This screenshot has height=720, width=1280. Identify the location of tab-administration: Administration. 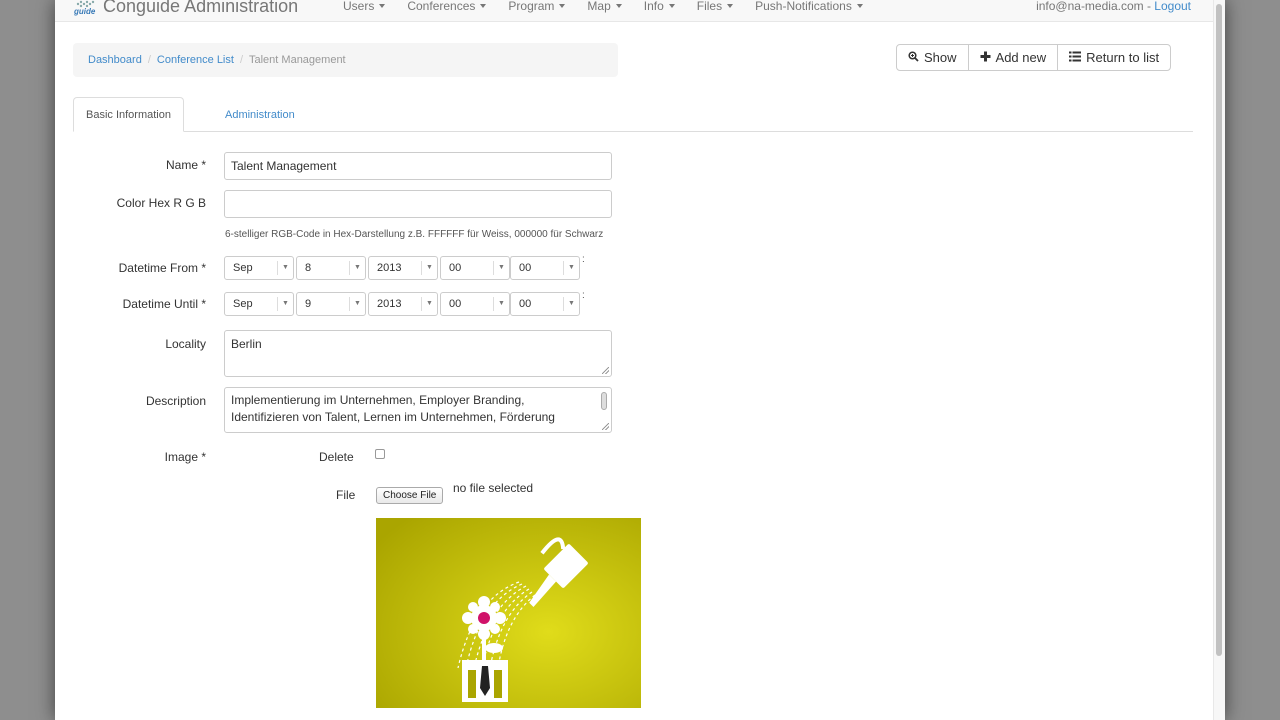
(260, 114).